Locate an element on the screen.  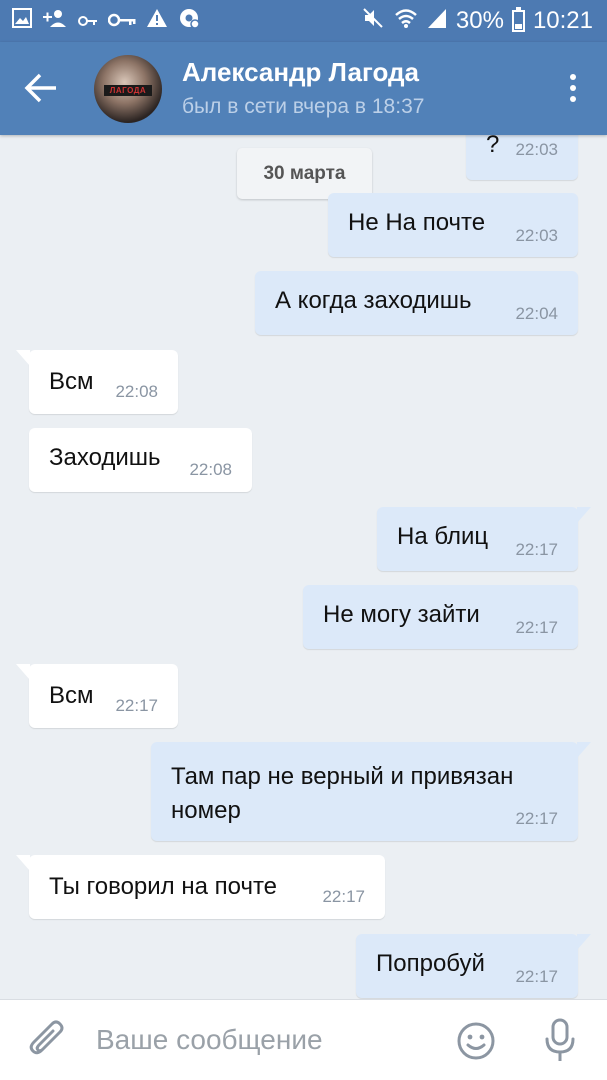
key-small-icon is located at coordinates (88, 21).